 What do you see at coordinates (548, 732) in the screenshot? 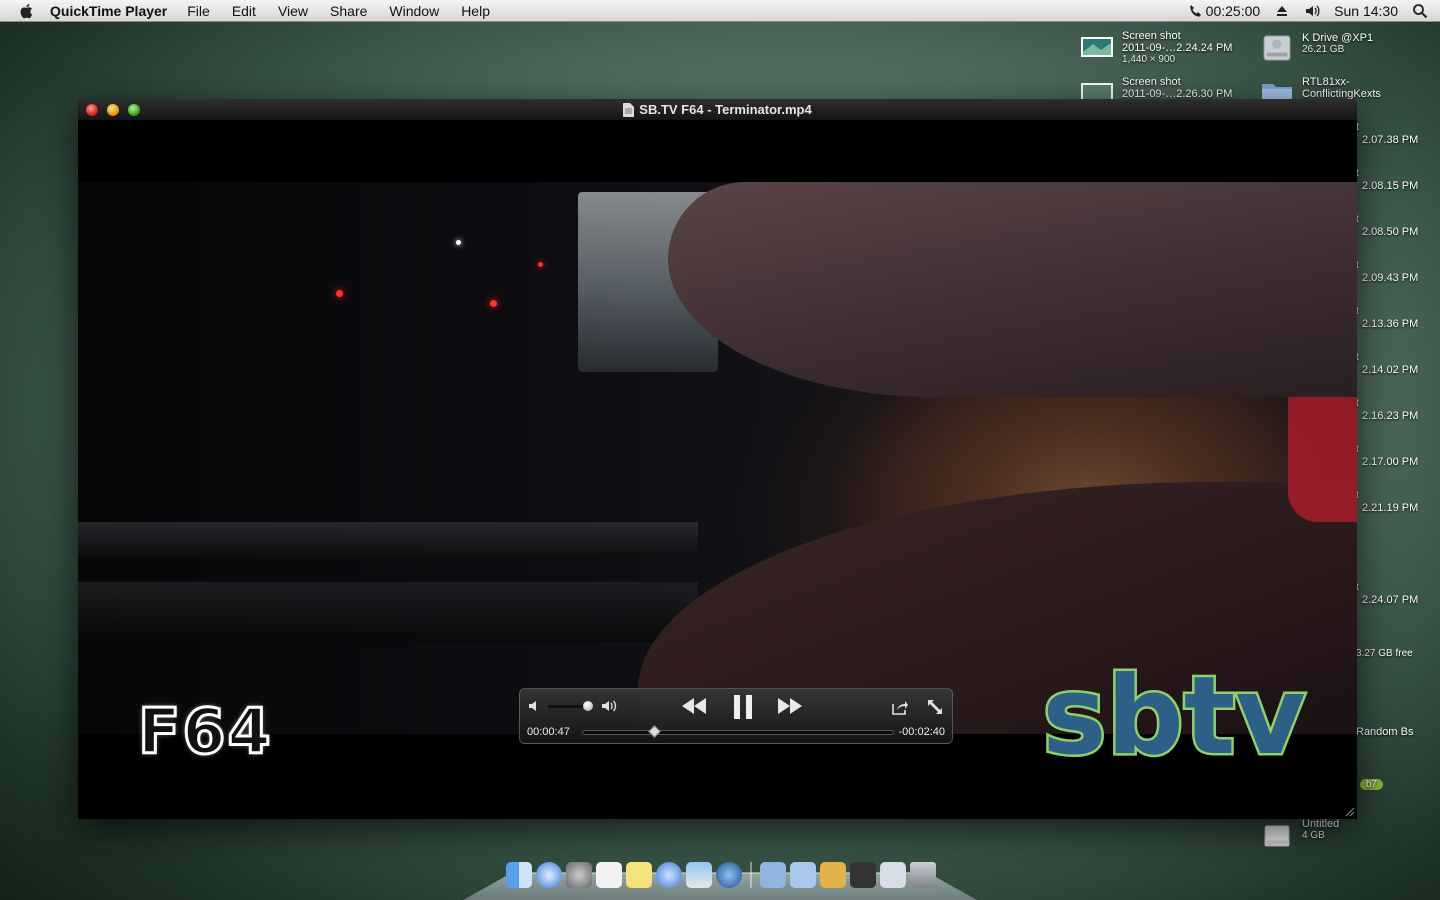
I see `current-time: 00:00:47` at bounding box center [548, 732].